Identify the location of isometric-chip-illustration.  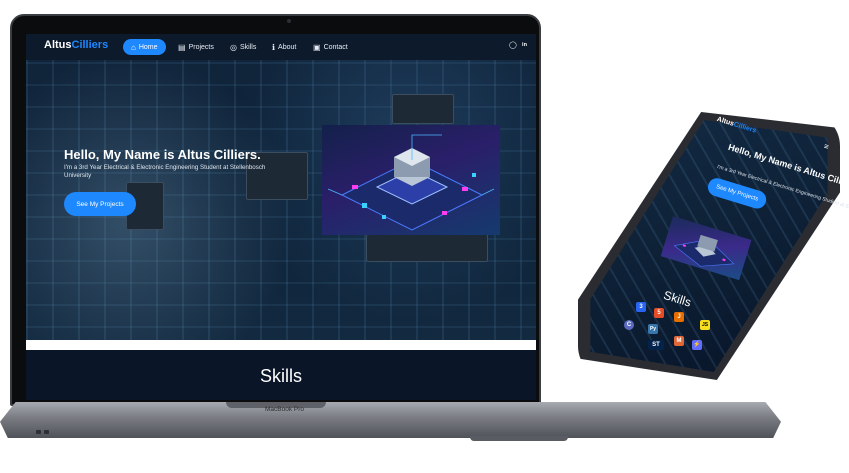
(411, 182).